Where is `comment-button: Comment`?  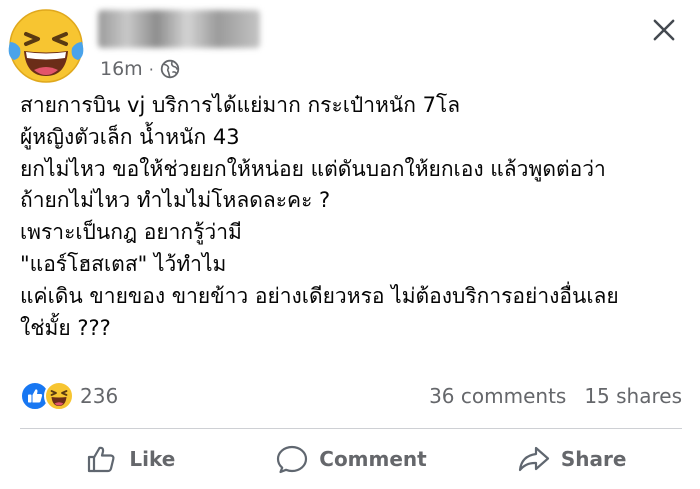
comment-button: Comment is located at coordinates (351, 459).